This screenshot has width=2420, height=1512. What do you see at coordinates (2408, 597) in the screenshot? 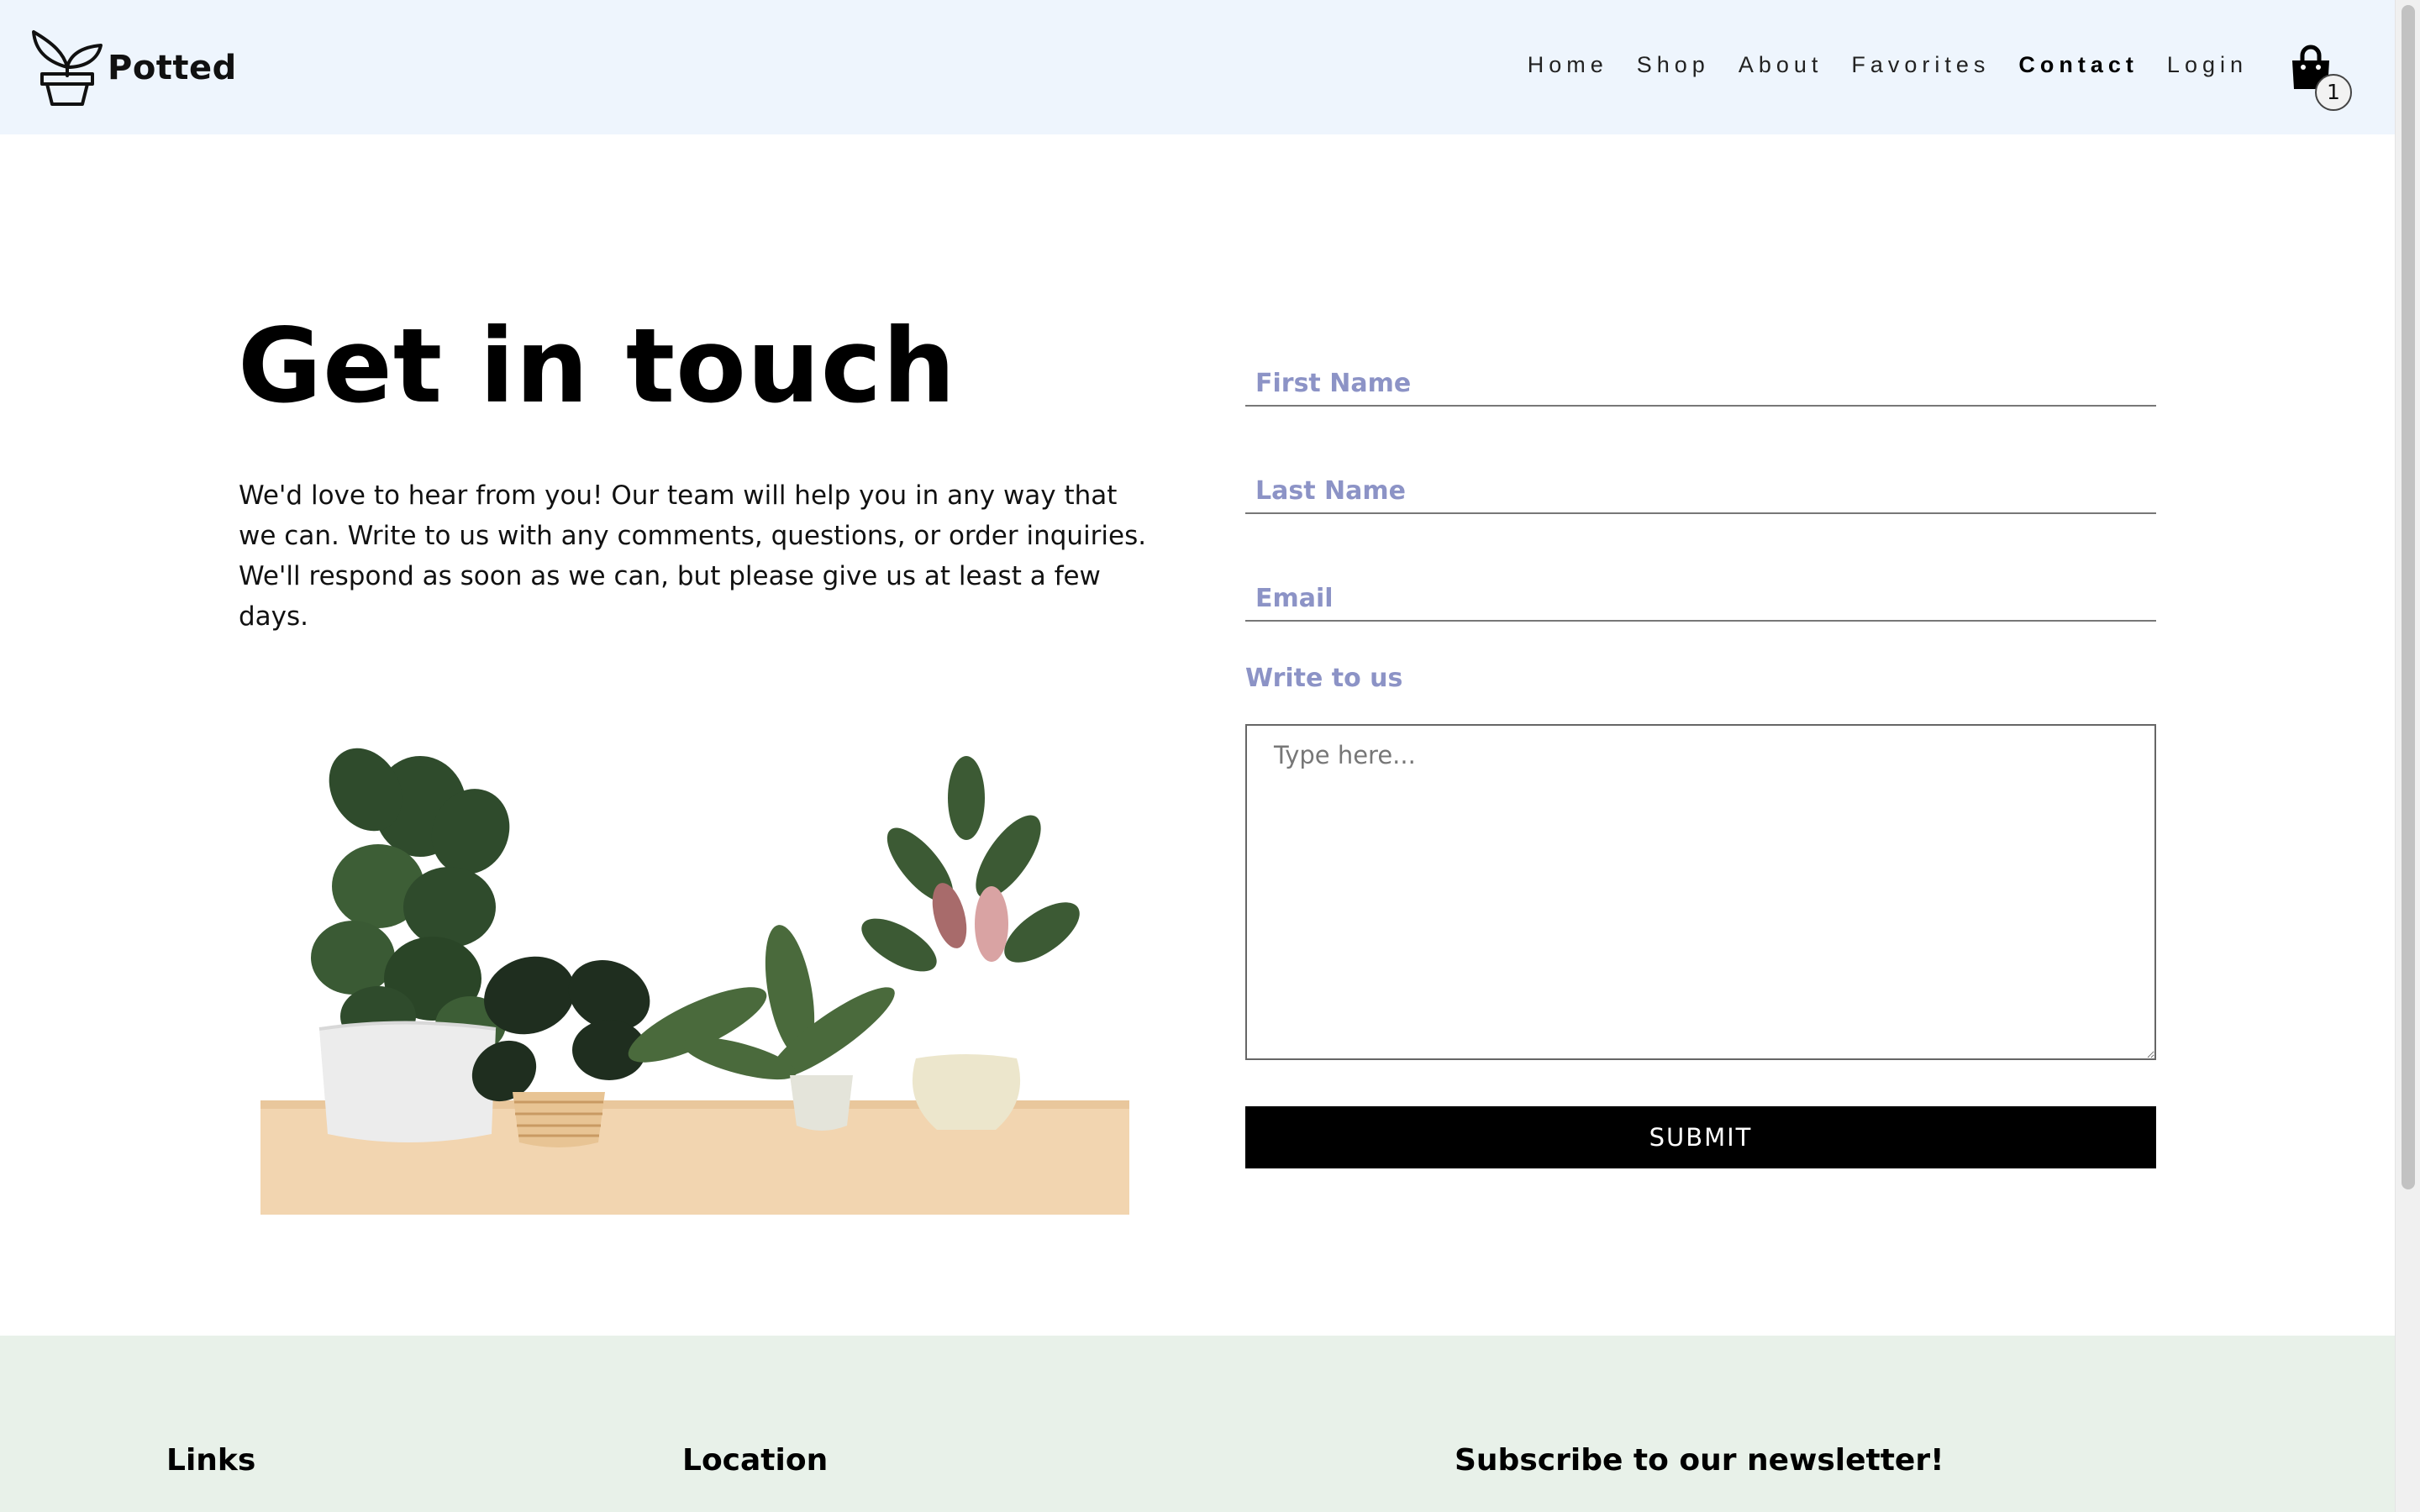
I see `scrollbar-thumb` at bounding box center [2408, 597].